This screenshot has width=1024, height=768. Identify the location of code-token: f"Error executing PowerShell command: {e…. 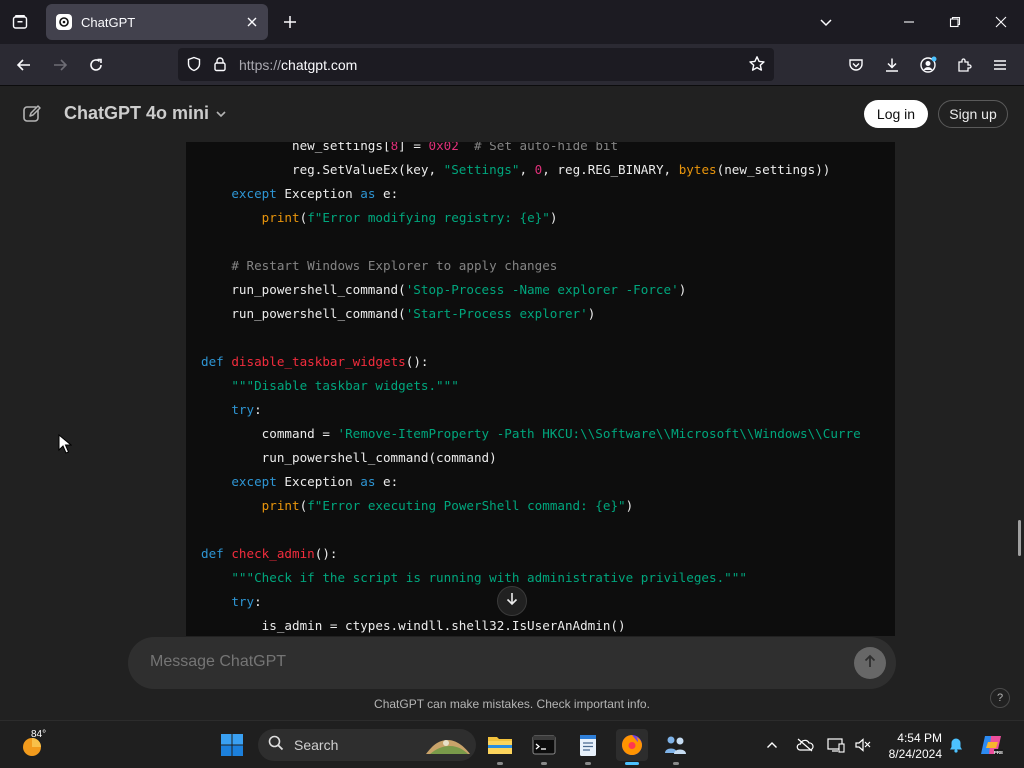
(466, 505).